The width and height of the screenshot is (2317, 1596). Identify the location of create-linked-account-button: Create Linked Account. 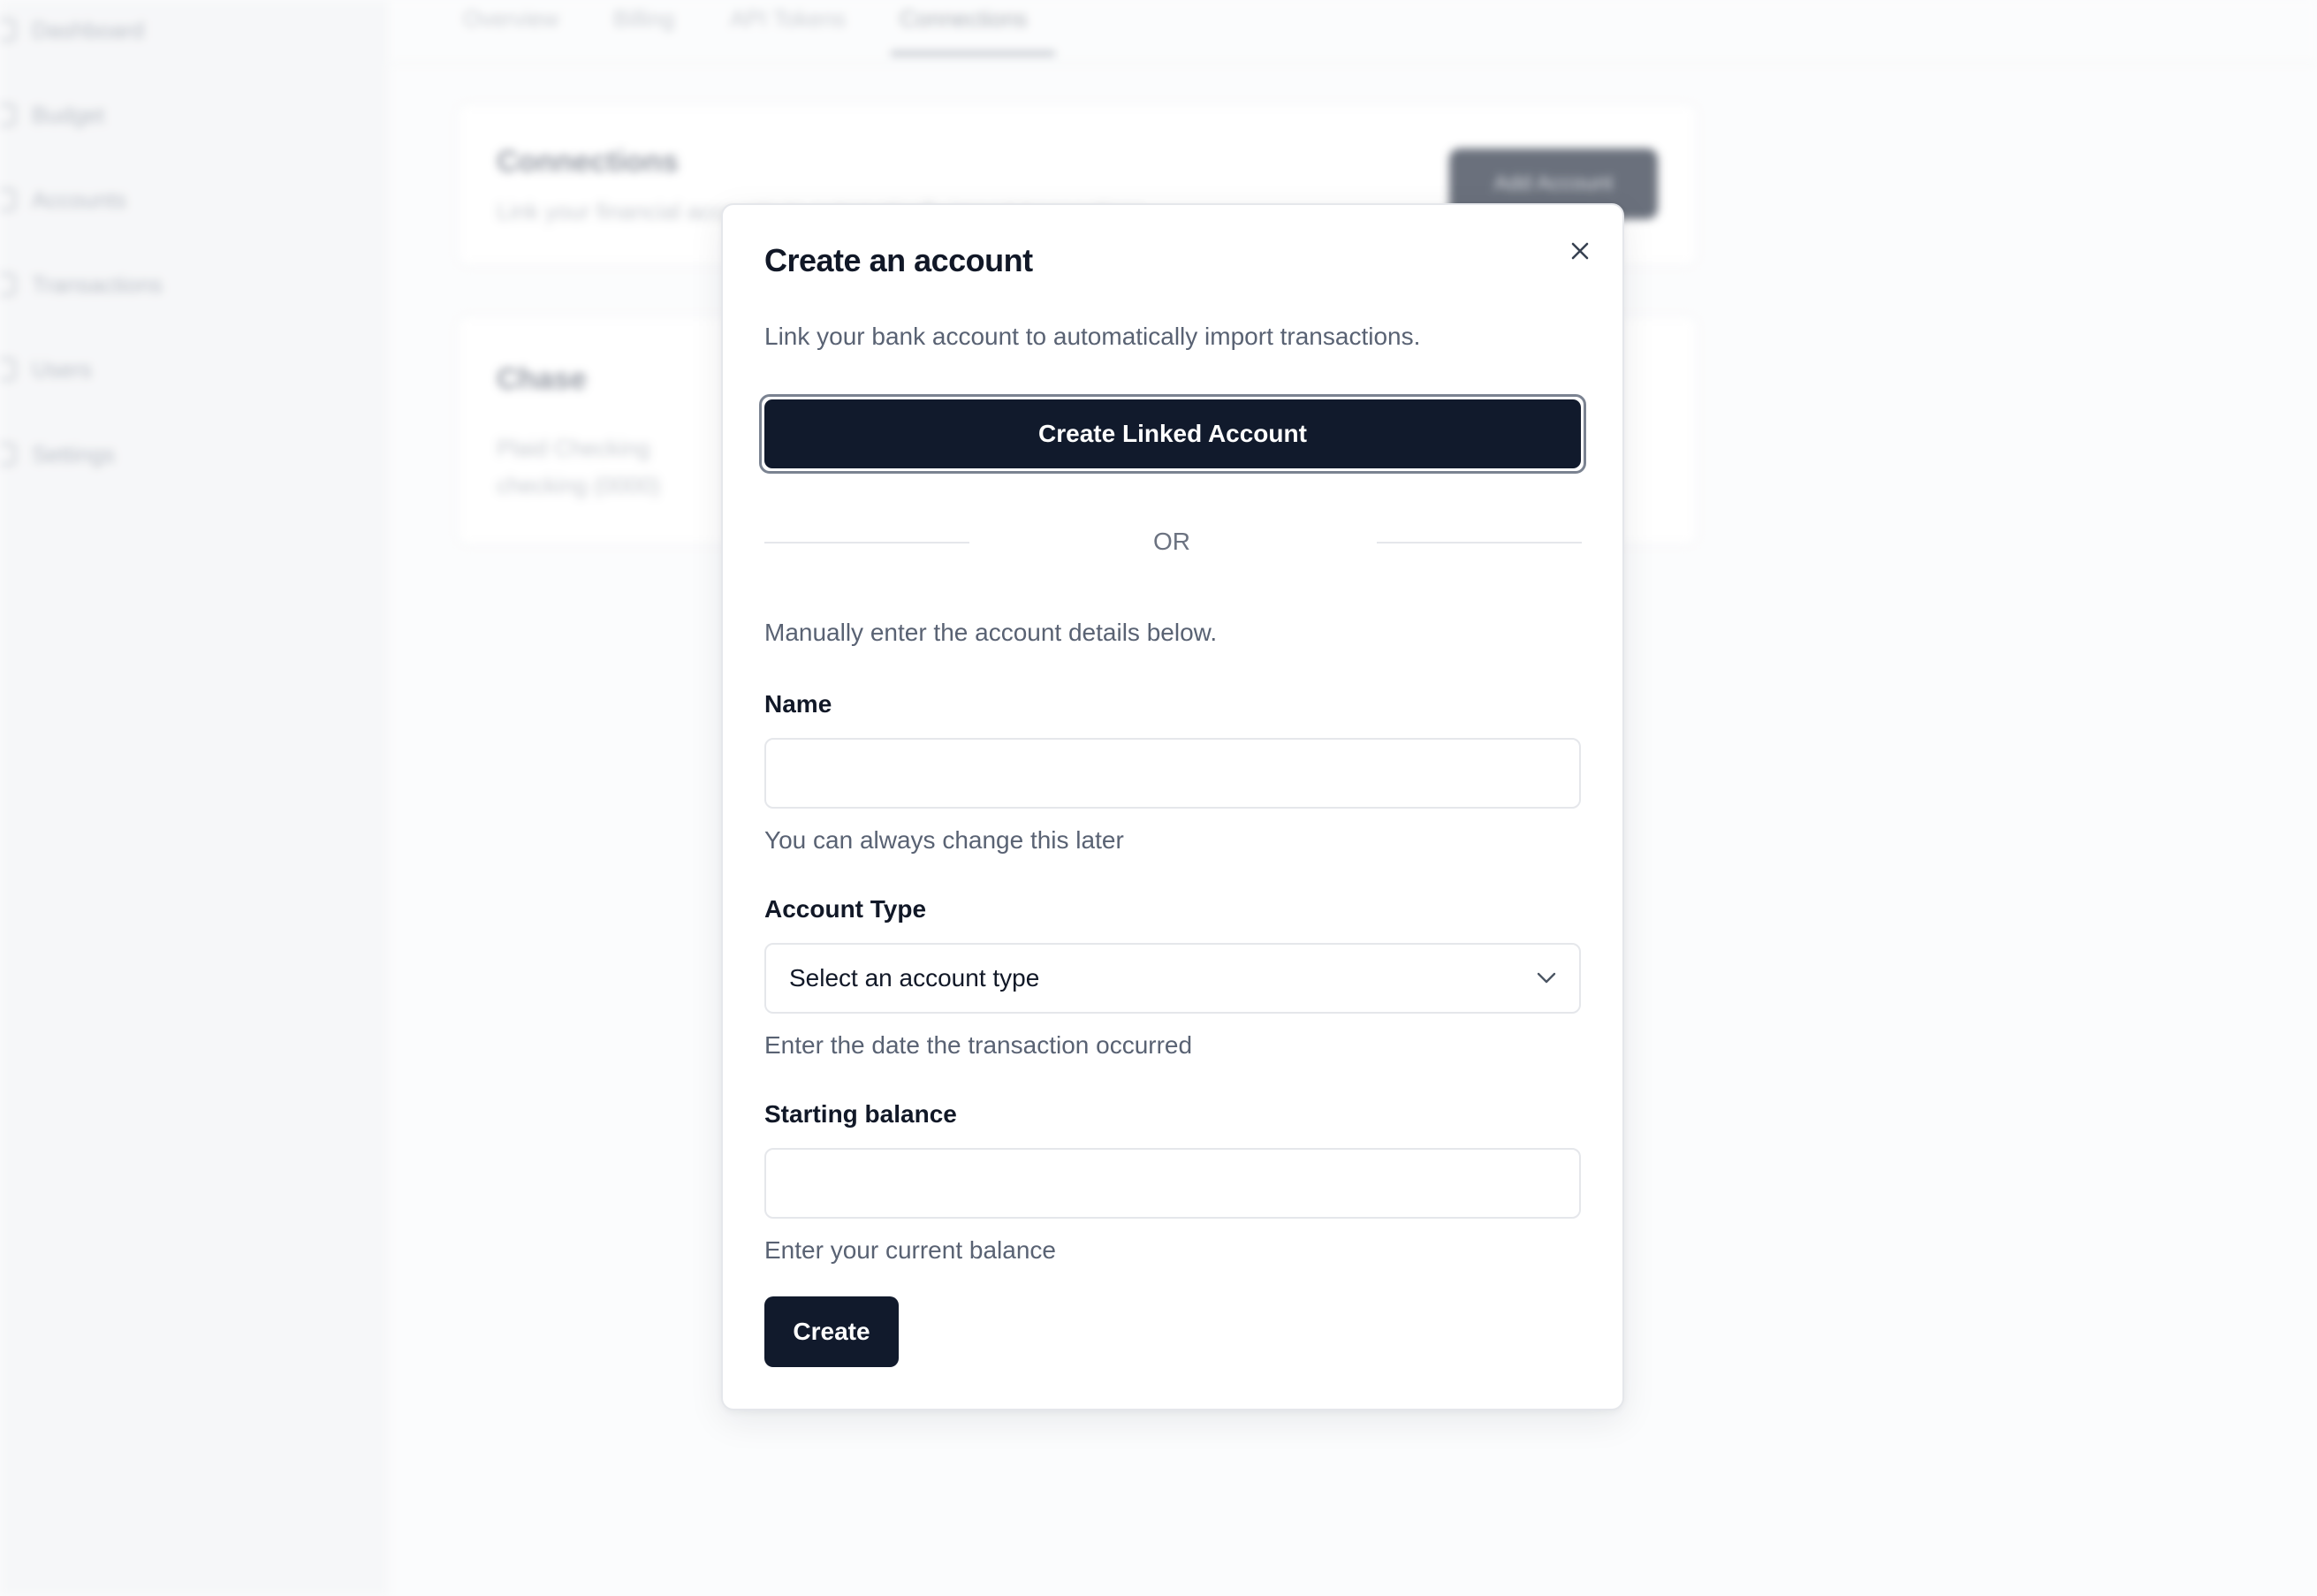
(1172, 434).